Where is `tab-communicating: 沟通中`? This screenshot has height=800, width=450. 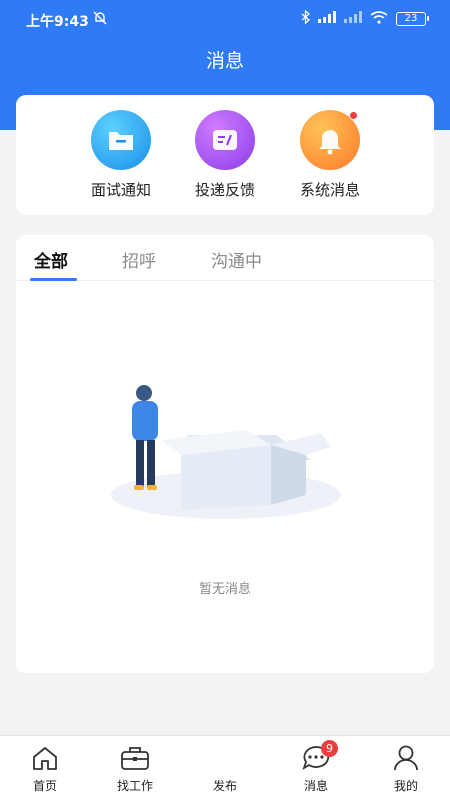
tab-communicating: 沟通中 is located at coordinates (236, 259).